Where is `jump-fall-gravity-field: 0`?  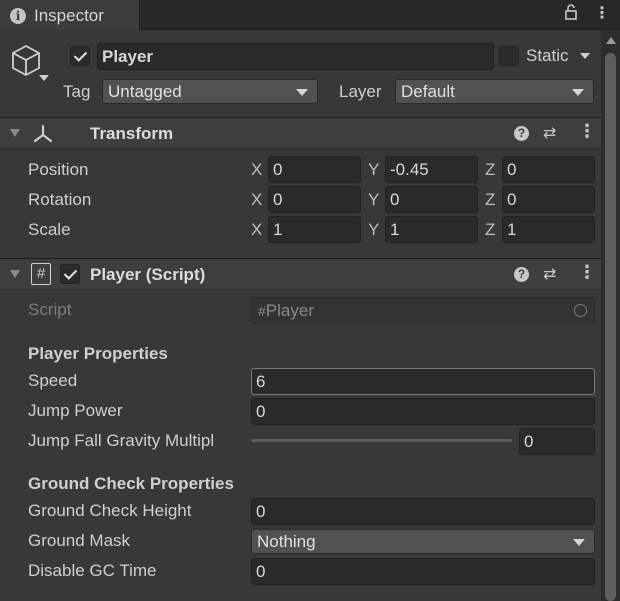
jump-fall-gravity-field: 0 is located at coordinates (557, 441).